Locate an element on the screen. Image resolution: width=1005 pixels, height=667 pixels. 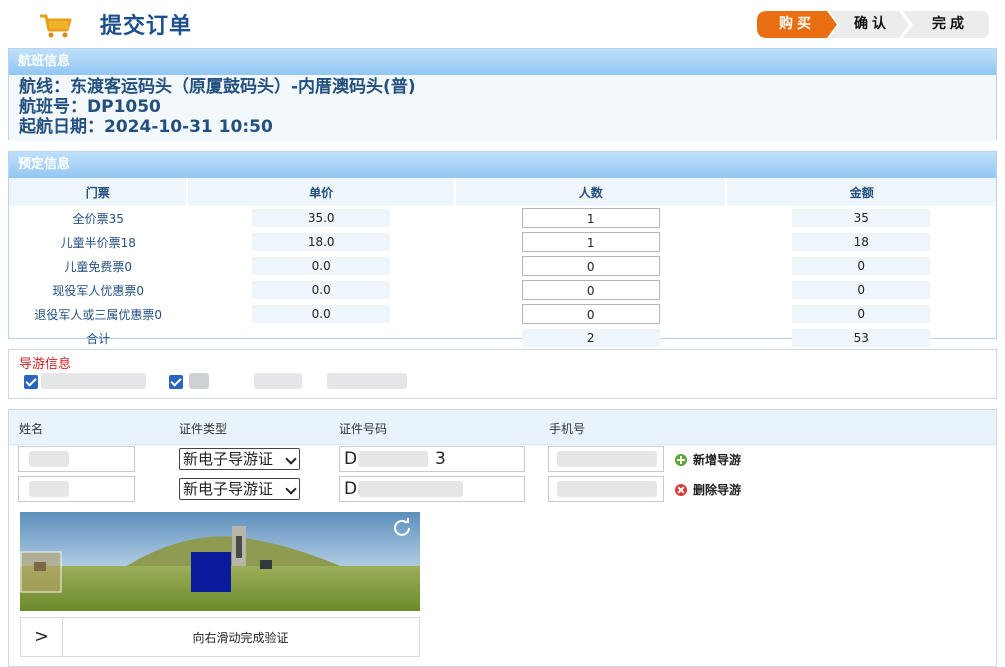
col-ticket: 门票 is located at coordinates (98, 192).